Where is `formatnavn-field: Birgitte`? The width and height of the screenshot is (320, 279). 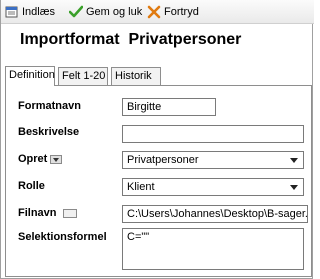
formatnavn-field: Birgitte is located at coordinates (169, 107).